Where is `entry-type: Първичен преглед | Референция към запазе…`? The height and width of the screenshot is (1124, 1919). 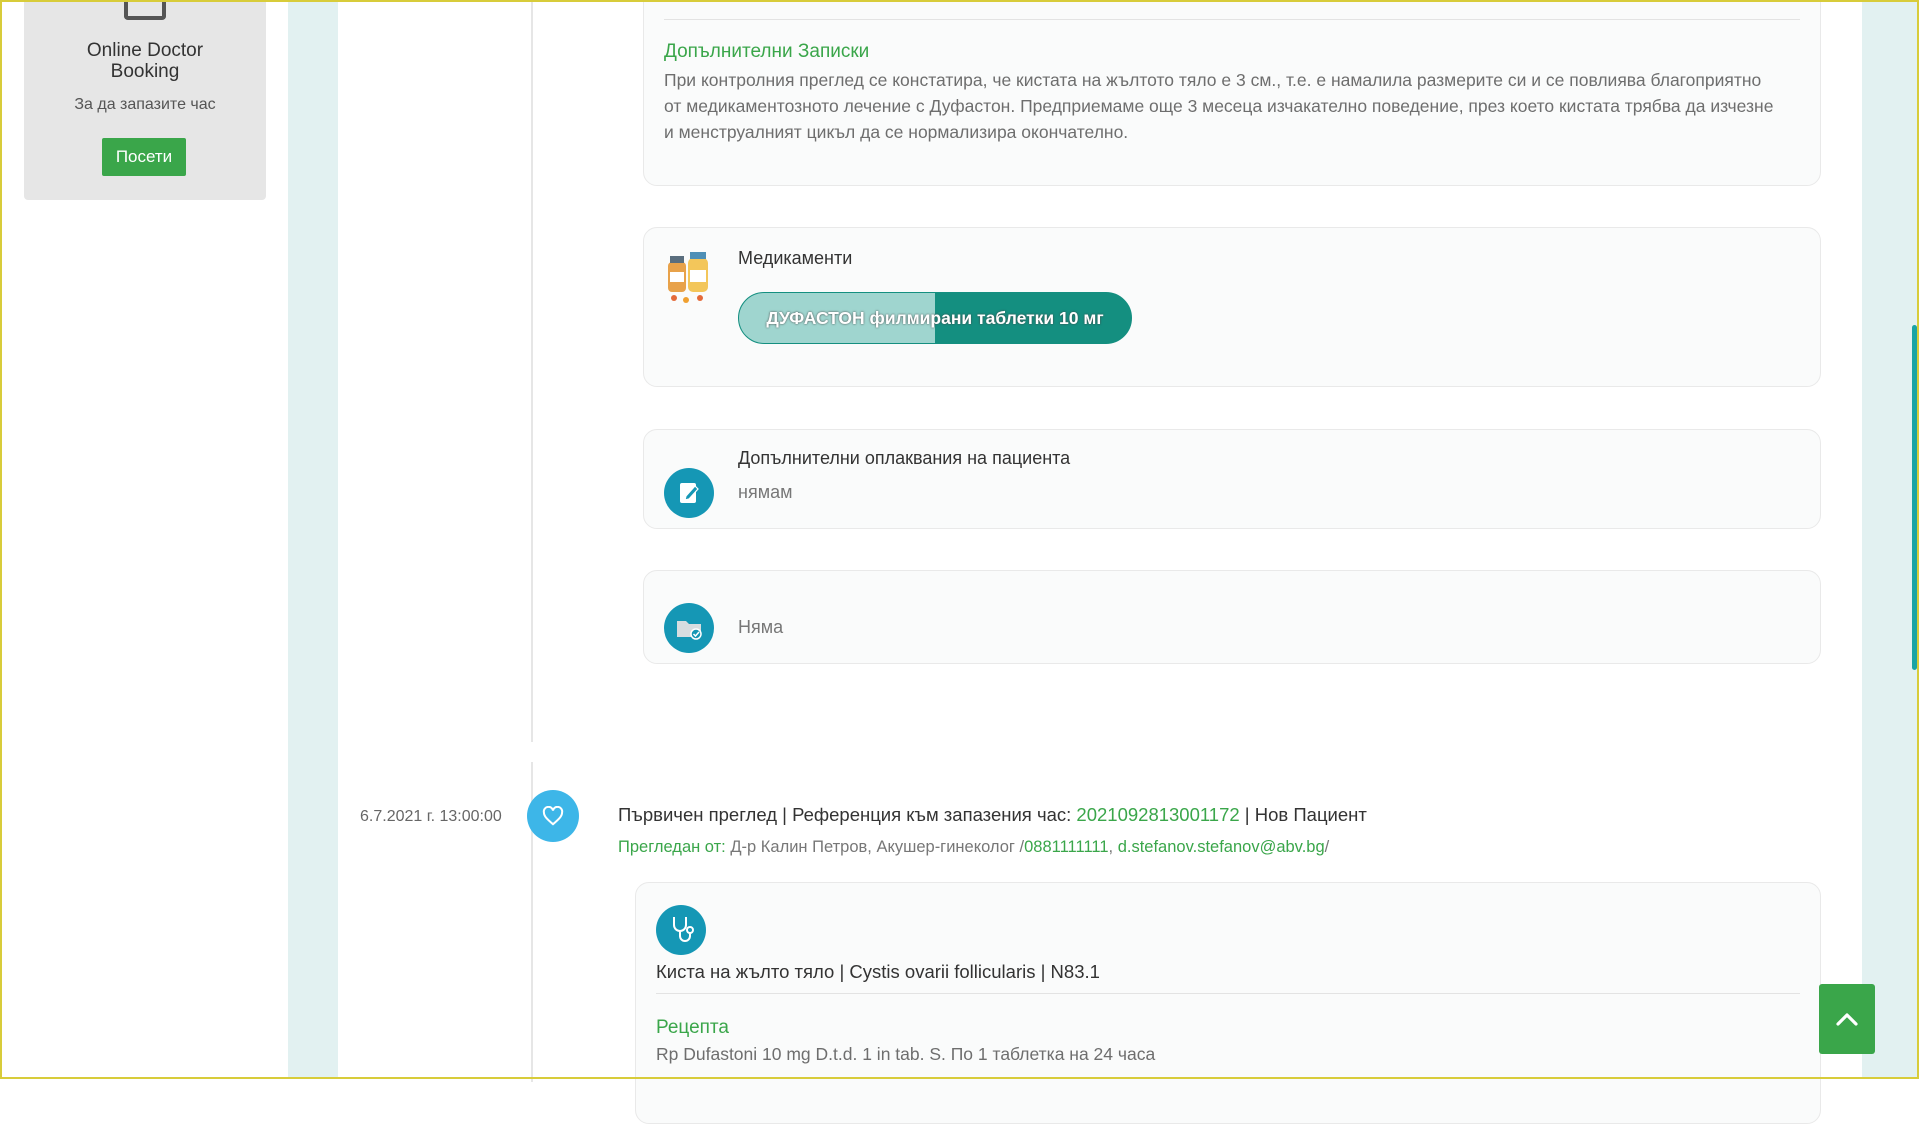 entry-type: Първичен преглед | Референция към запазе… is located at coordinates (847, 814).